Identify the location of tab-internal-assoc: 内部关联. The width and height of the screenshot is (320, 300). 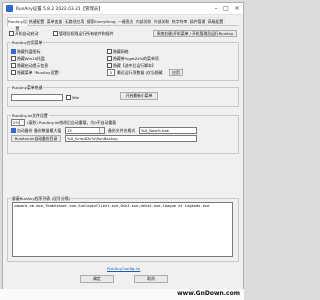
(143, 21).